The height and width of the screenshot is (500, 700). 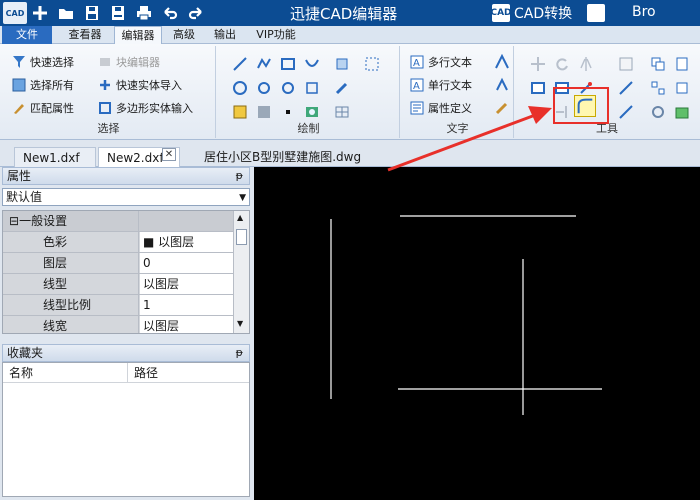 I want to click on property-row: 线宽 以图层, so click(x=118, y=324).